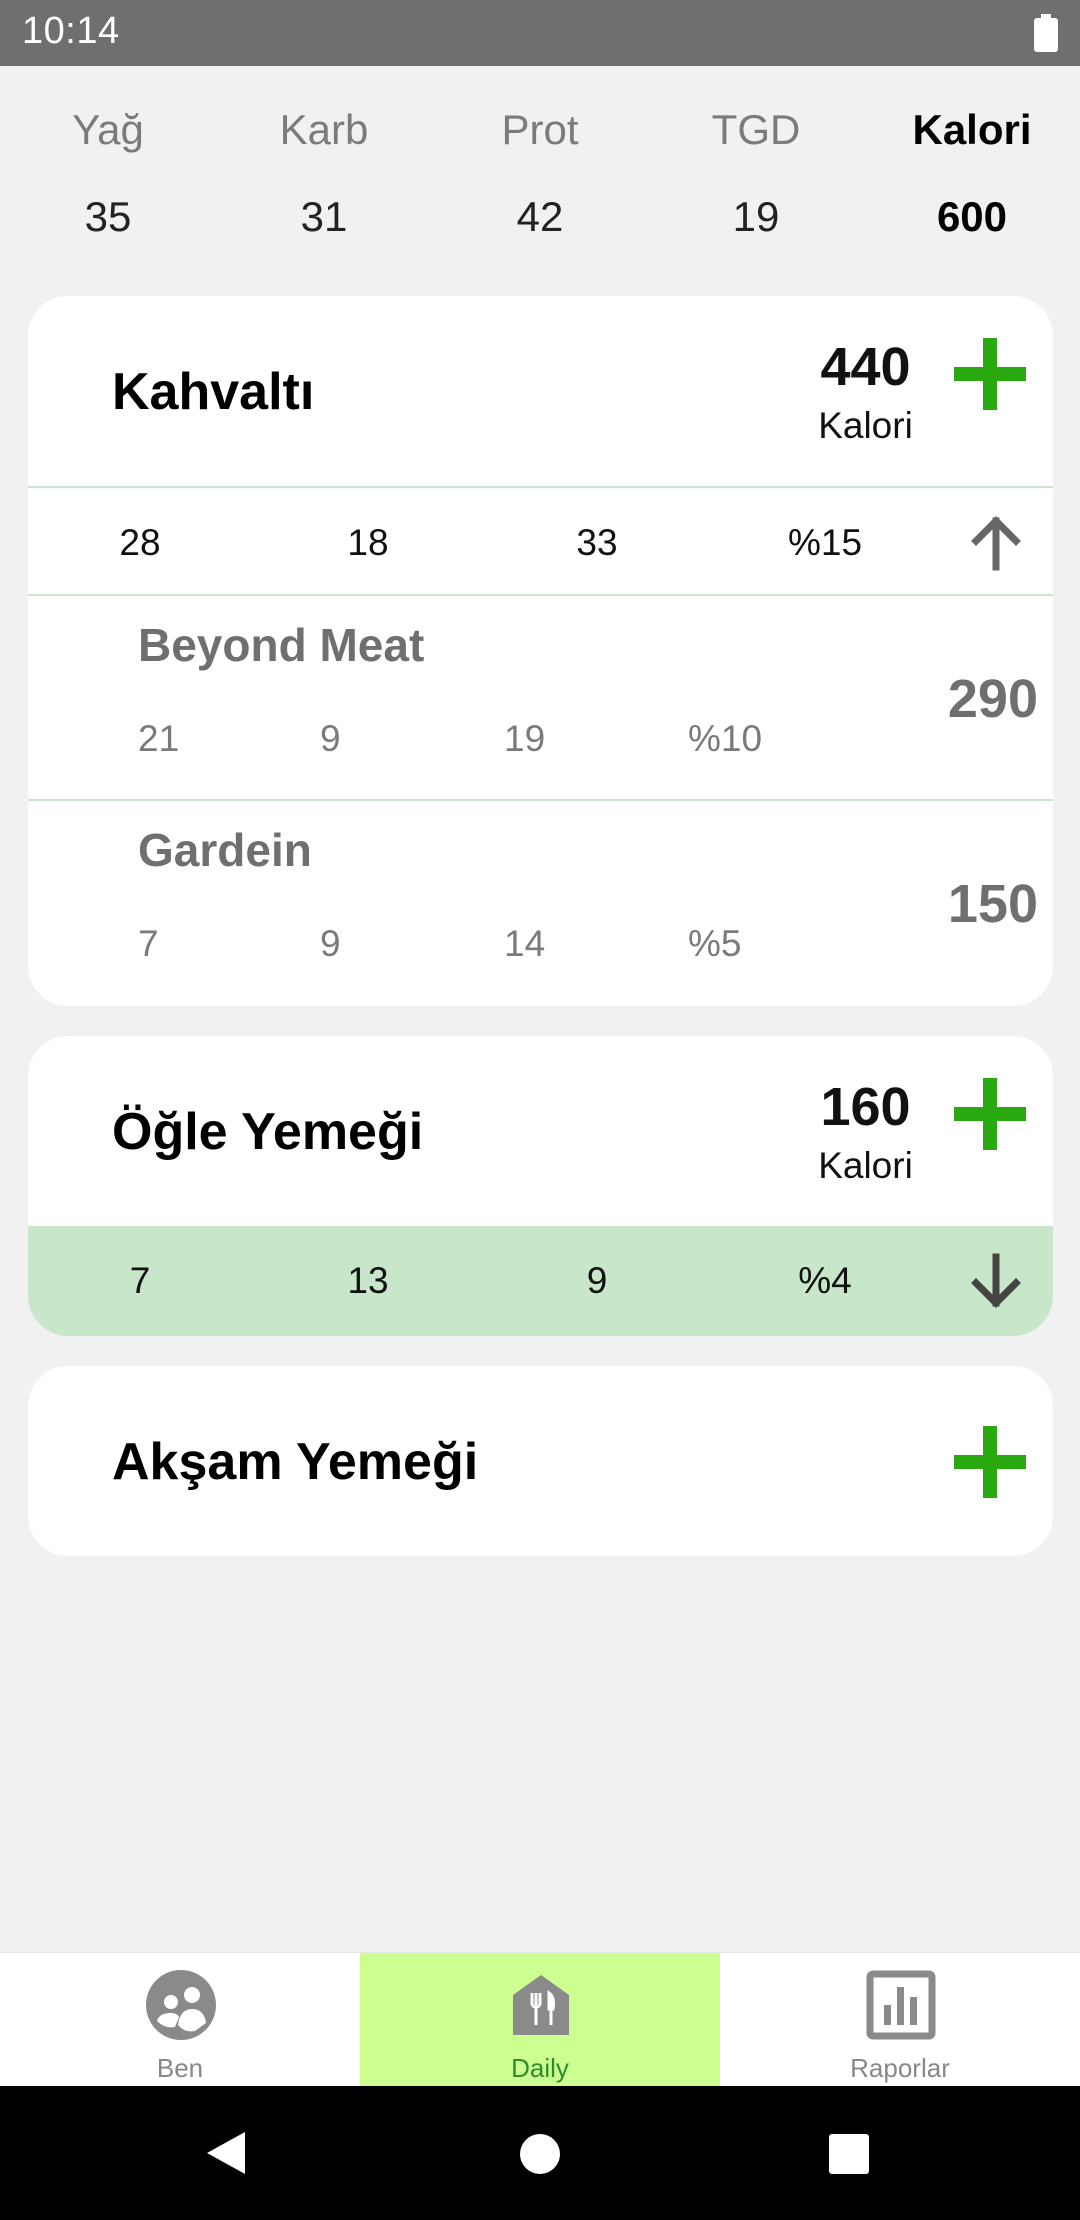 This screenshot has width=1080, height=2220. What do you see at coordinates (597, 1280) in the screenshot?
I see `total-protein: 9` at bounding box center [597, 1280].